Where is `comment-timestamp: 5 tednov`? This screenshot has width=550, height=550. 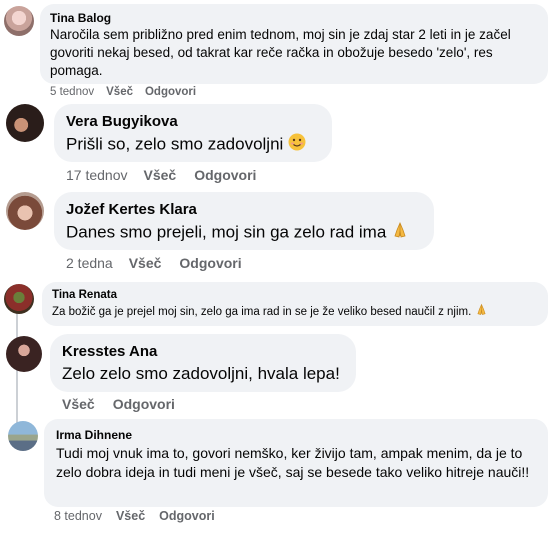 comment-timestamp: 5 tednov is located at coordinates (72, 92).